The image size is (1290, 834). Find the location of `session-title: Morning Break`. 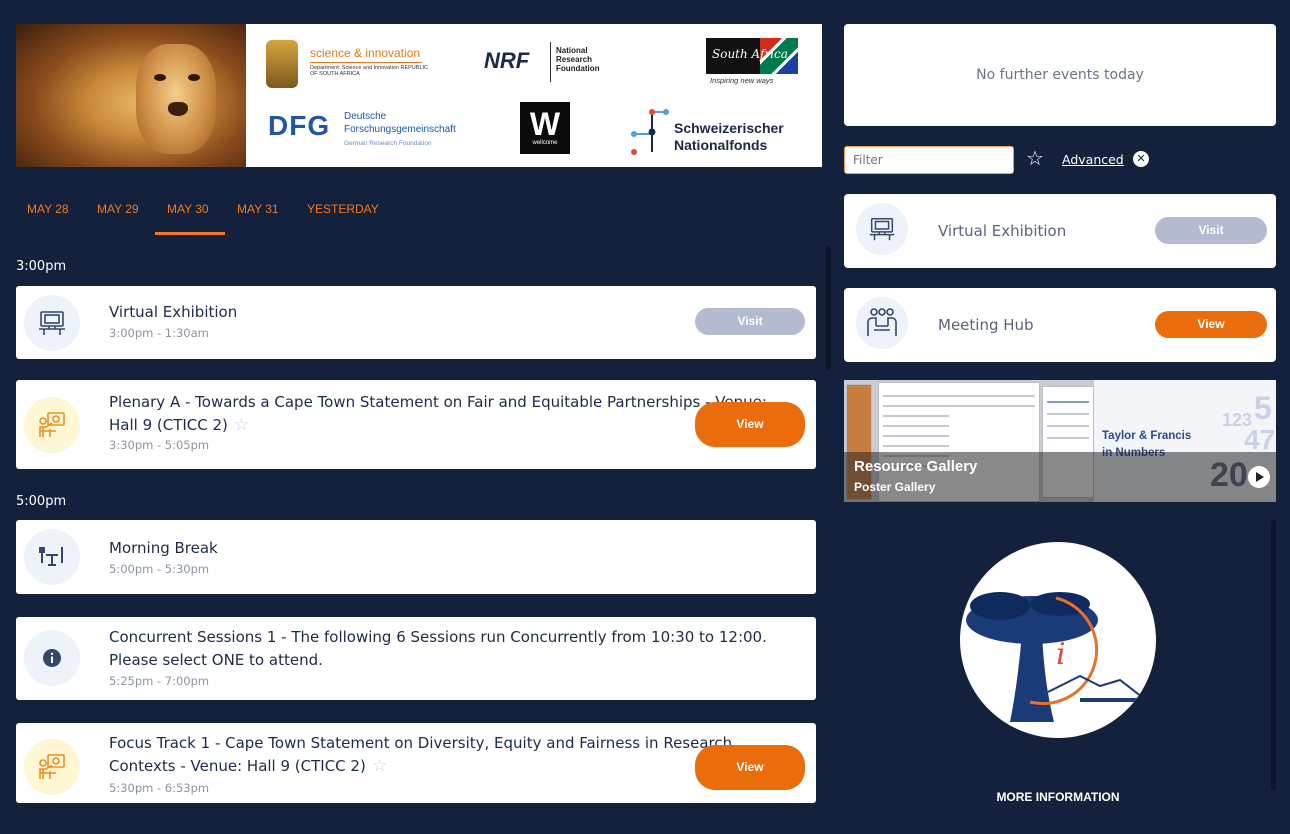

session-title: Morning Break is located at coordinates (163, 548).